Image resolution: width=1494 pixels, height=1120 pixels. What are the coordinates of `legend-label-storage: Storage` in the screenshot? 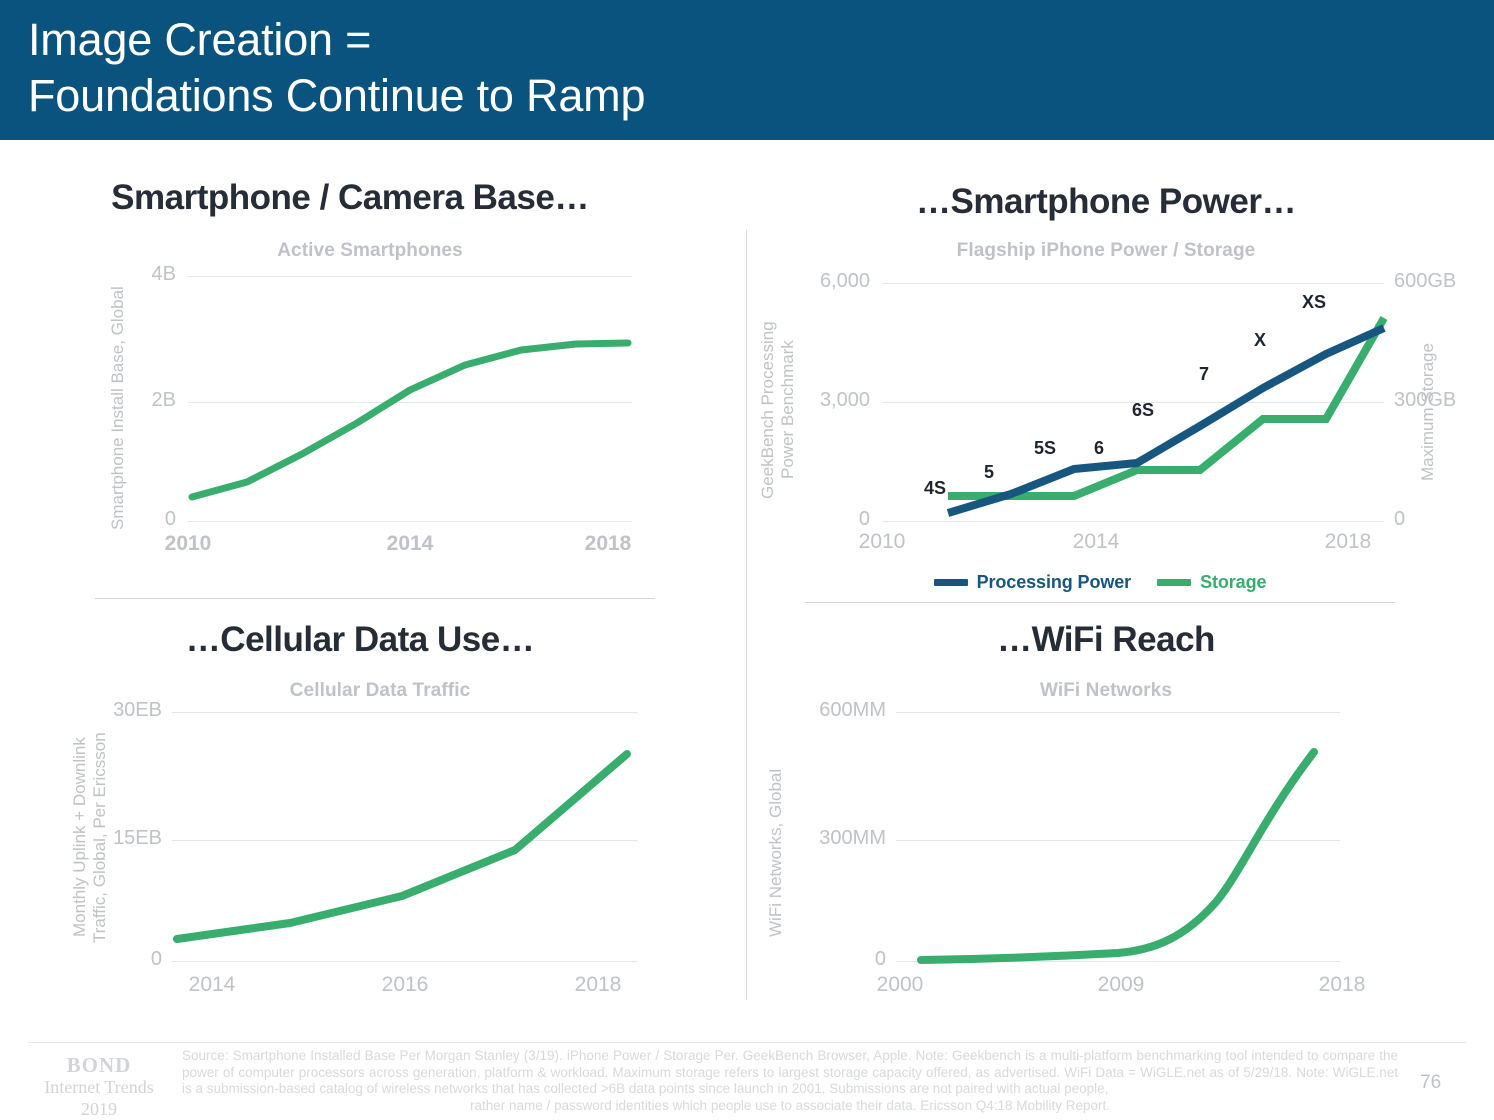 It's located at (1233, 582).